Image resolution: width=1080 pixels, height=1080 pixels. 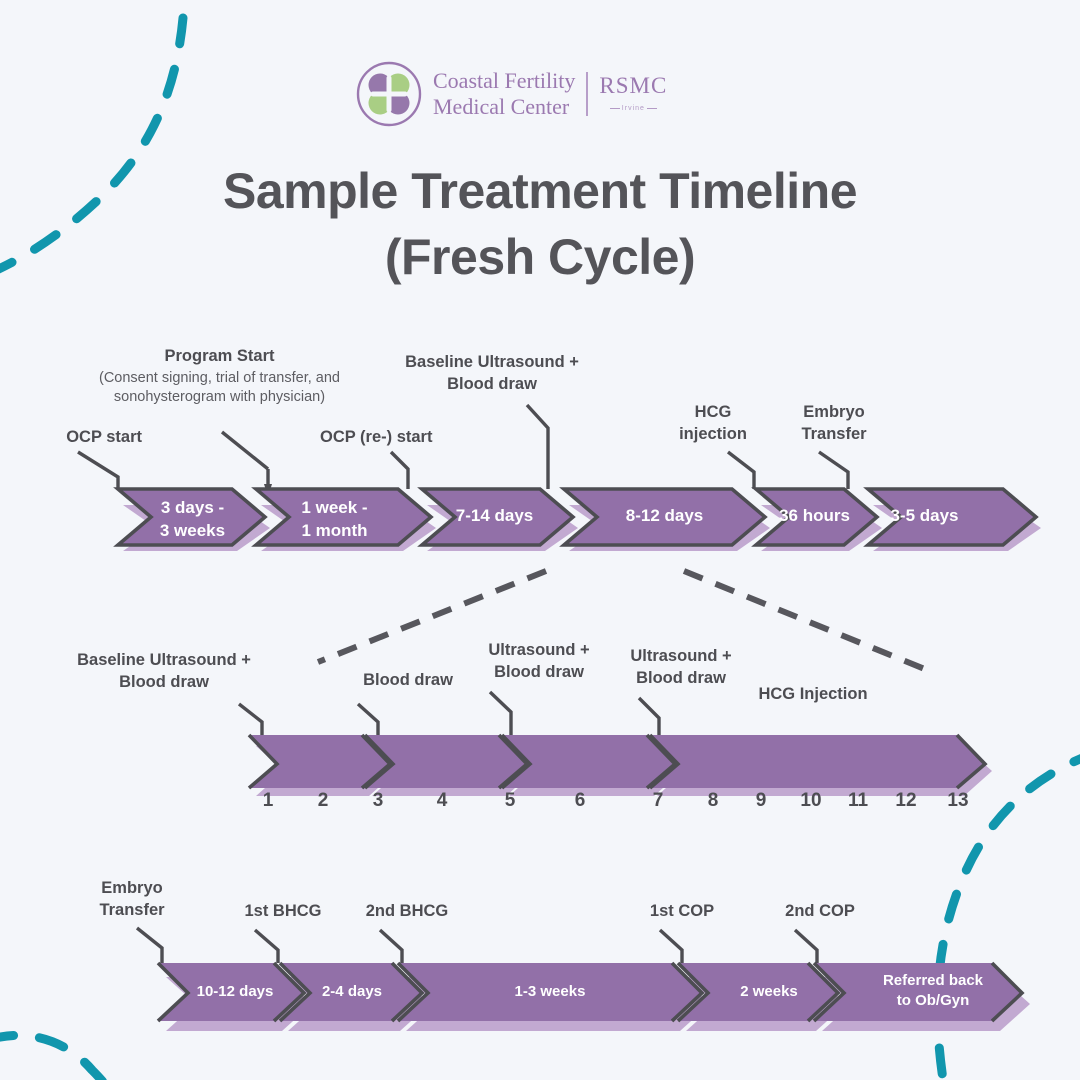 I want to click on row1-label-program-start: Program Start, so click(x=219, y=356).